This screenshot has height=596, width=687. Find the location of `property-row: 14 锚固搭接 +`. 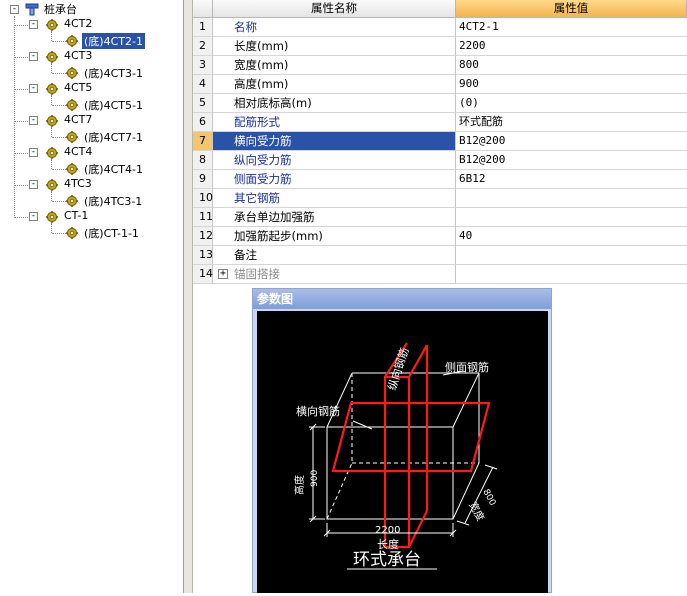

property-row: 14 锚固搭接 + is located at coordinates (440, 274).